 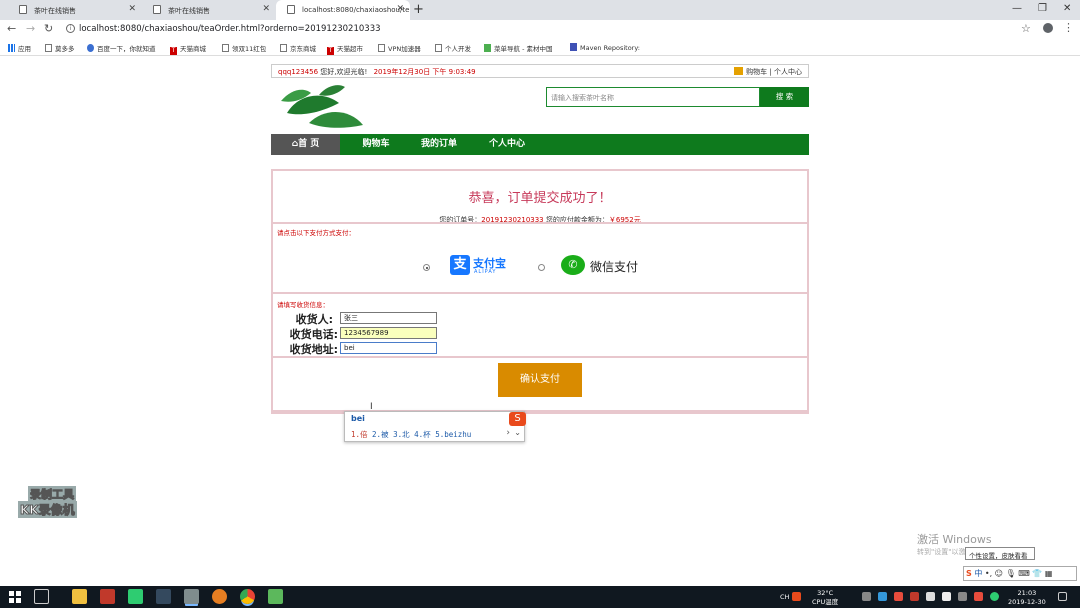 I want to click on ime-candidate: 2.被, so click(x=380, y=434).